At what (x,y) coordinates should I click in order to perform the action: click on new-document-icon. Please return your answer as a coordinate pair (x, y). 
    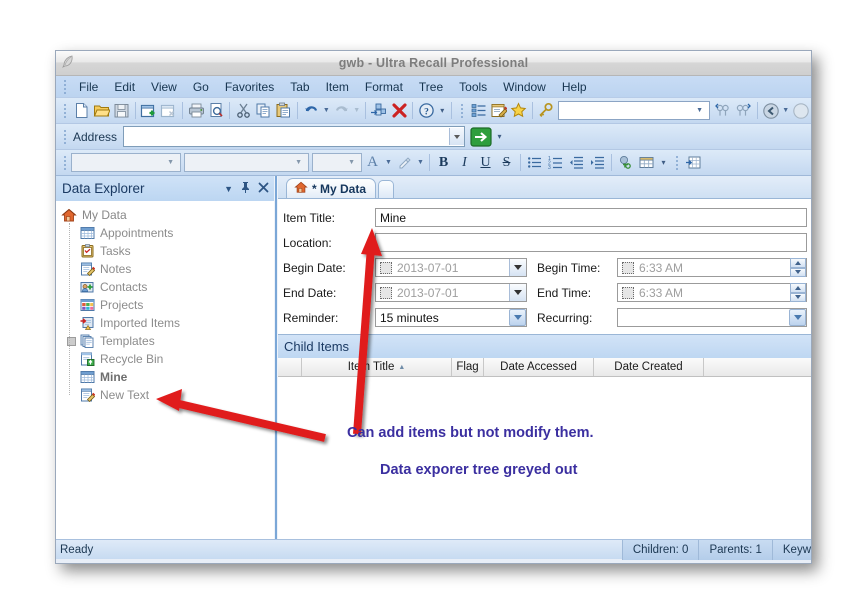
    Looking at the image, I should click on (81, 111).